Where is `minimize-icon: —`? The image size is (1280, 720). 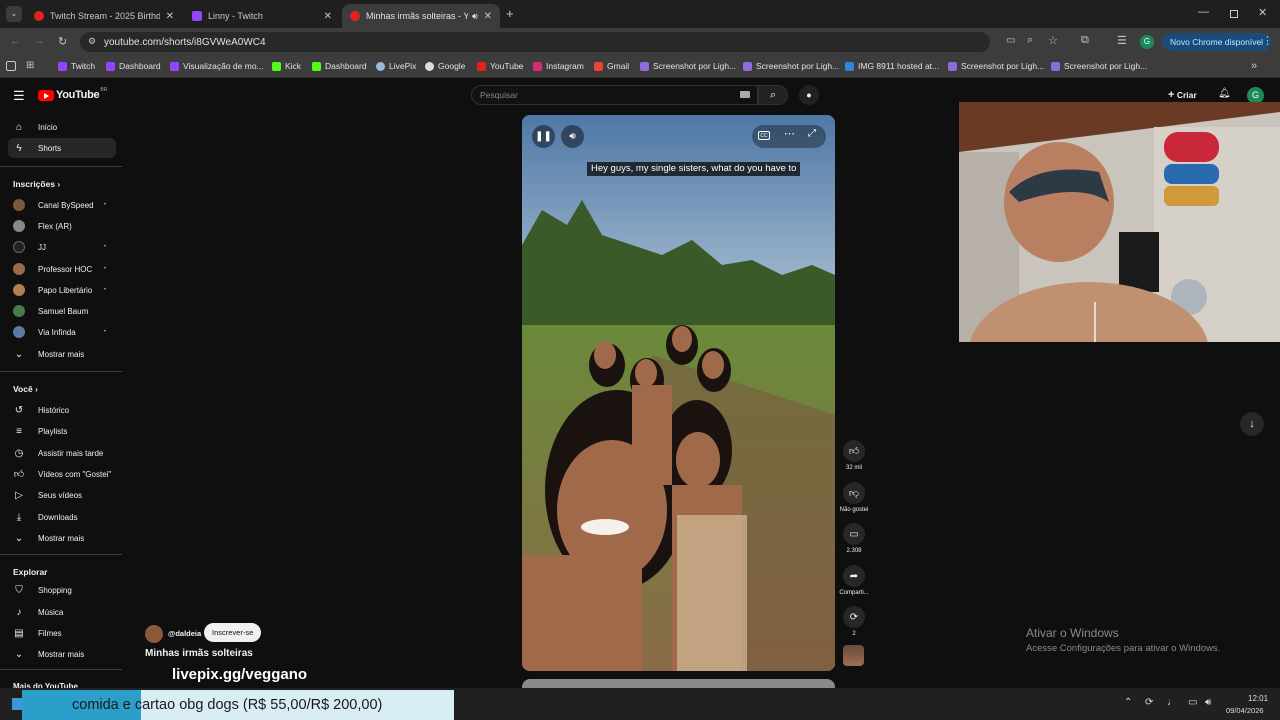
minimize-icon: — is located at coordinates (1203, 12).